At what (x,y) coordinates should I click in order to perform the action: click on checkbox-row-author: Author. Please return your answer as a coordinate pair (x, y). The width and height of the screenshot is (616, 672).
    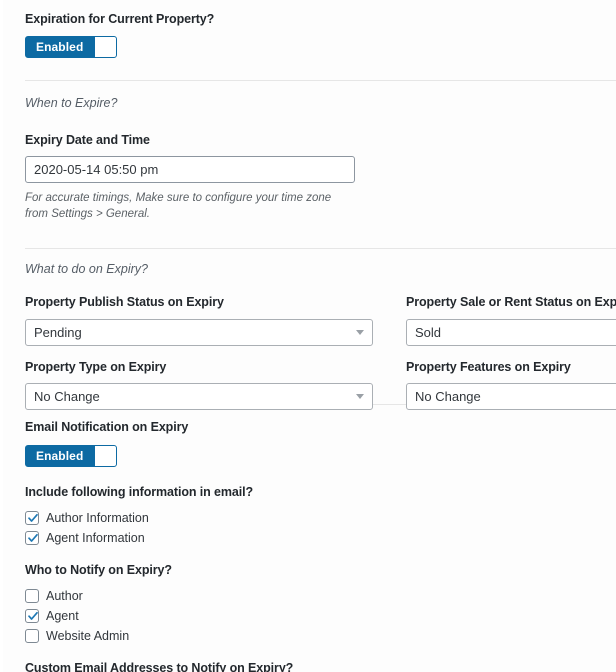
    Looking at the image, I should click on (320, 596).